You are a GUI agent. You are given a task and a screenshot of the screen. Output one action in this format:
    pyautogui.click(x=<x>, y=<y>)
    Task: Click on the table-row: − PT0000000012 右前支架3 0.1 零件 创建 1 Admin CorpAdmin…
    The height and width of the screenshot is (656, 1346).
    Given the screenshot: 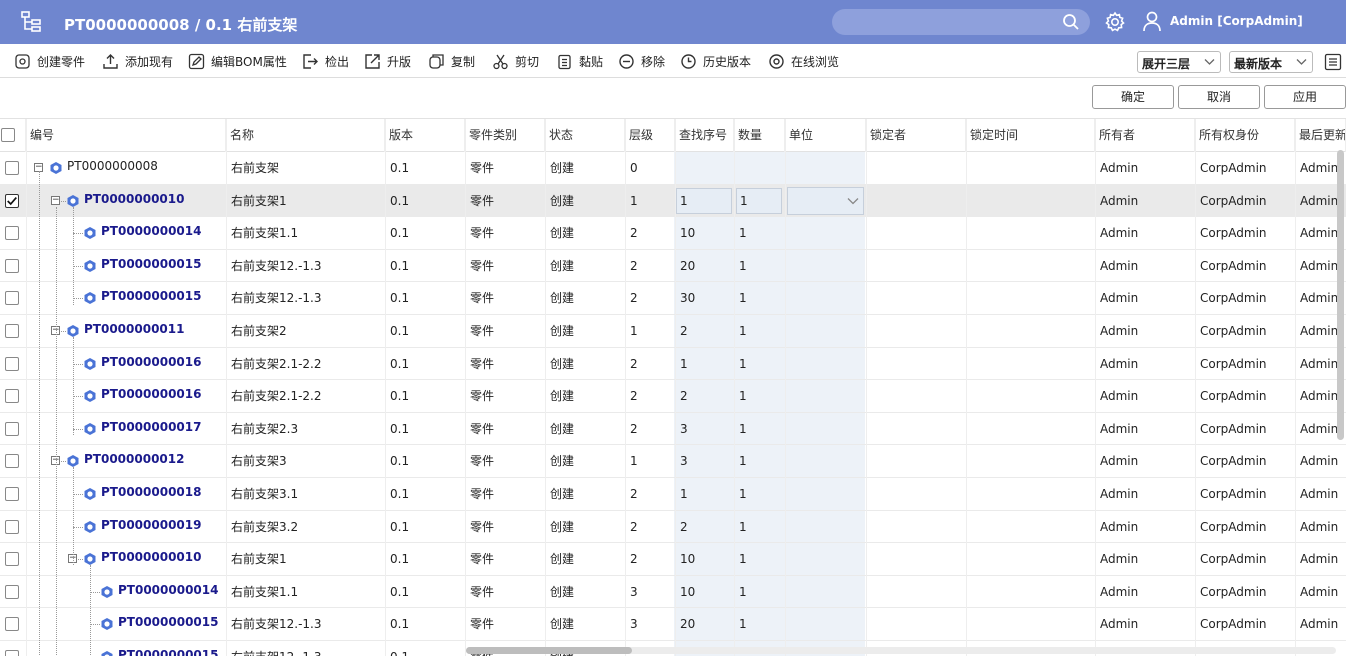 What is the action you would take?
    pyautogui.click(x=673, y=461)
    